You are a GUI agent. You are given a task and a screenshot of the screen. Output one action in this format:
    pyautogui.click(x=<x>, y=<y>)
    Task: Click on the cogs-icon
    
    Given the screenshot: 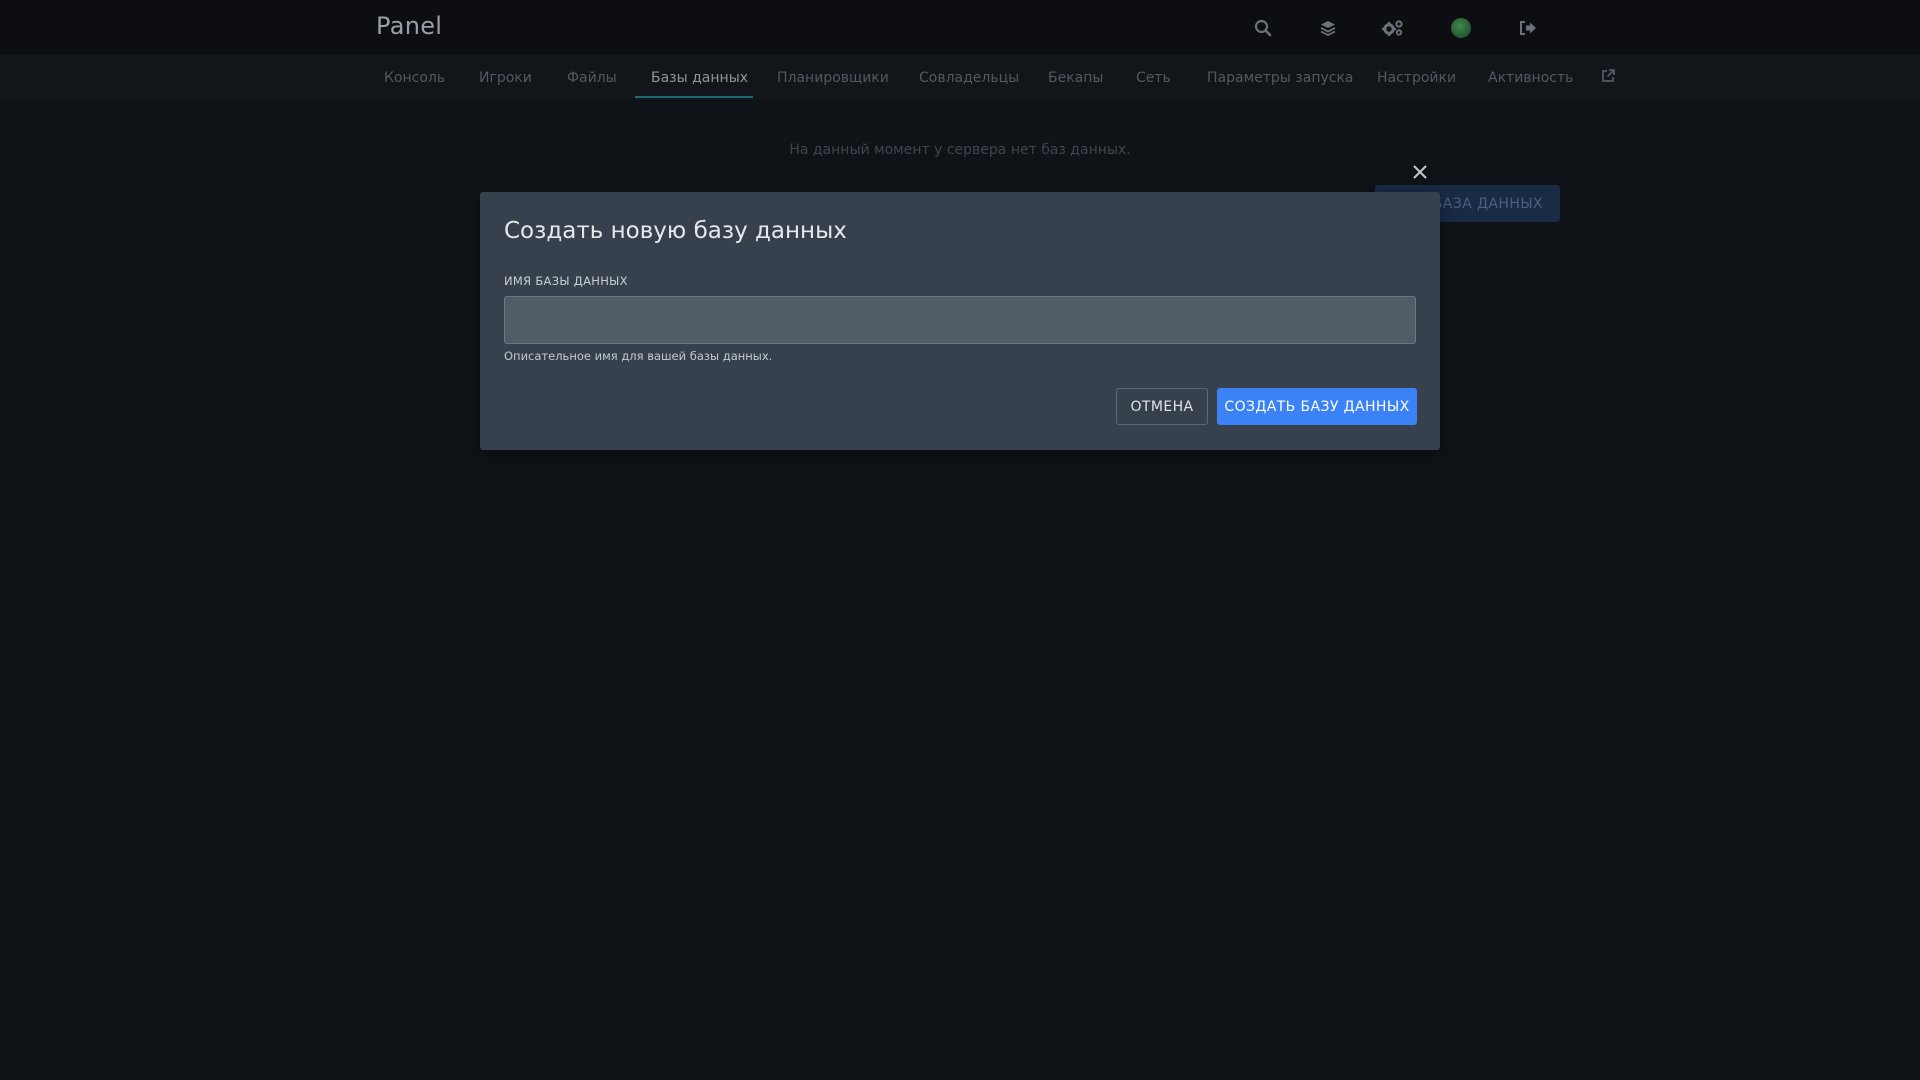 What is the action you would take?
    pyautogui.click(x=1393, y=28)
    